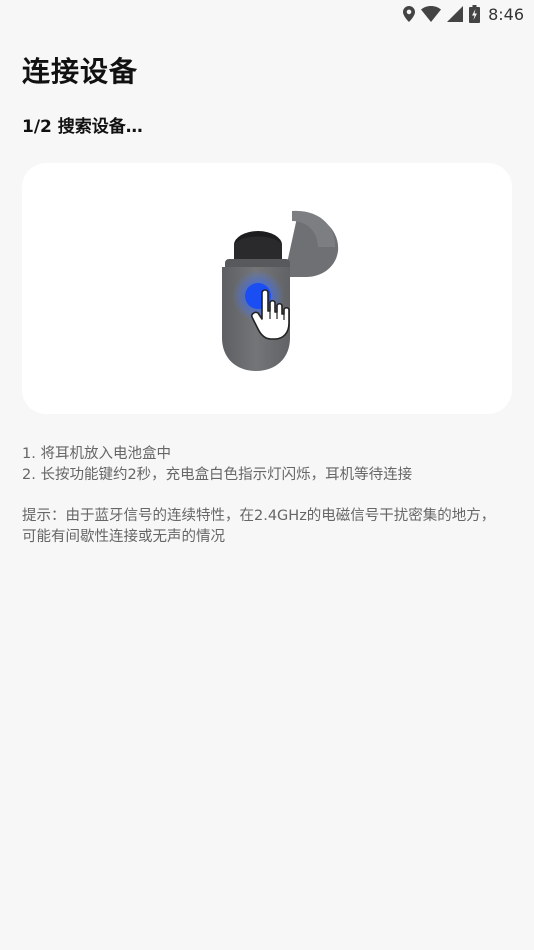 The image size is (534, 950). What do you see at coordinates (80, 71) in the screenshot?
I see `page-title: 连接设备` at bounding box center [80, 71].